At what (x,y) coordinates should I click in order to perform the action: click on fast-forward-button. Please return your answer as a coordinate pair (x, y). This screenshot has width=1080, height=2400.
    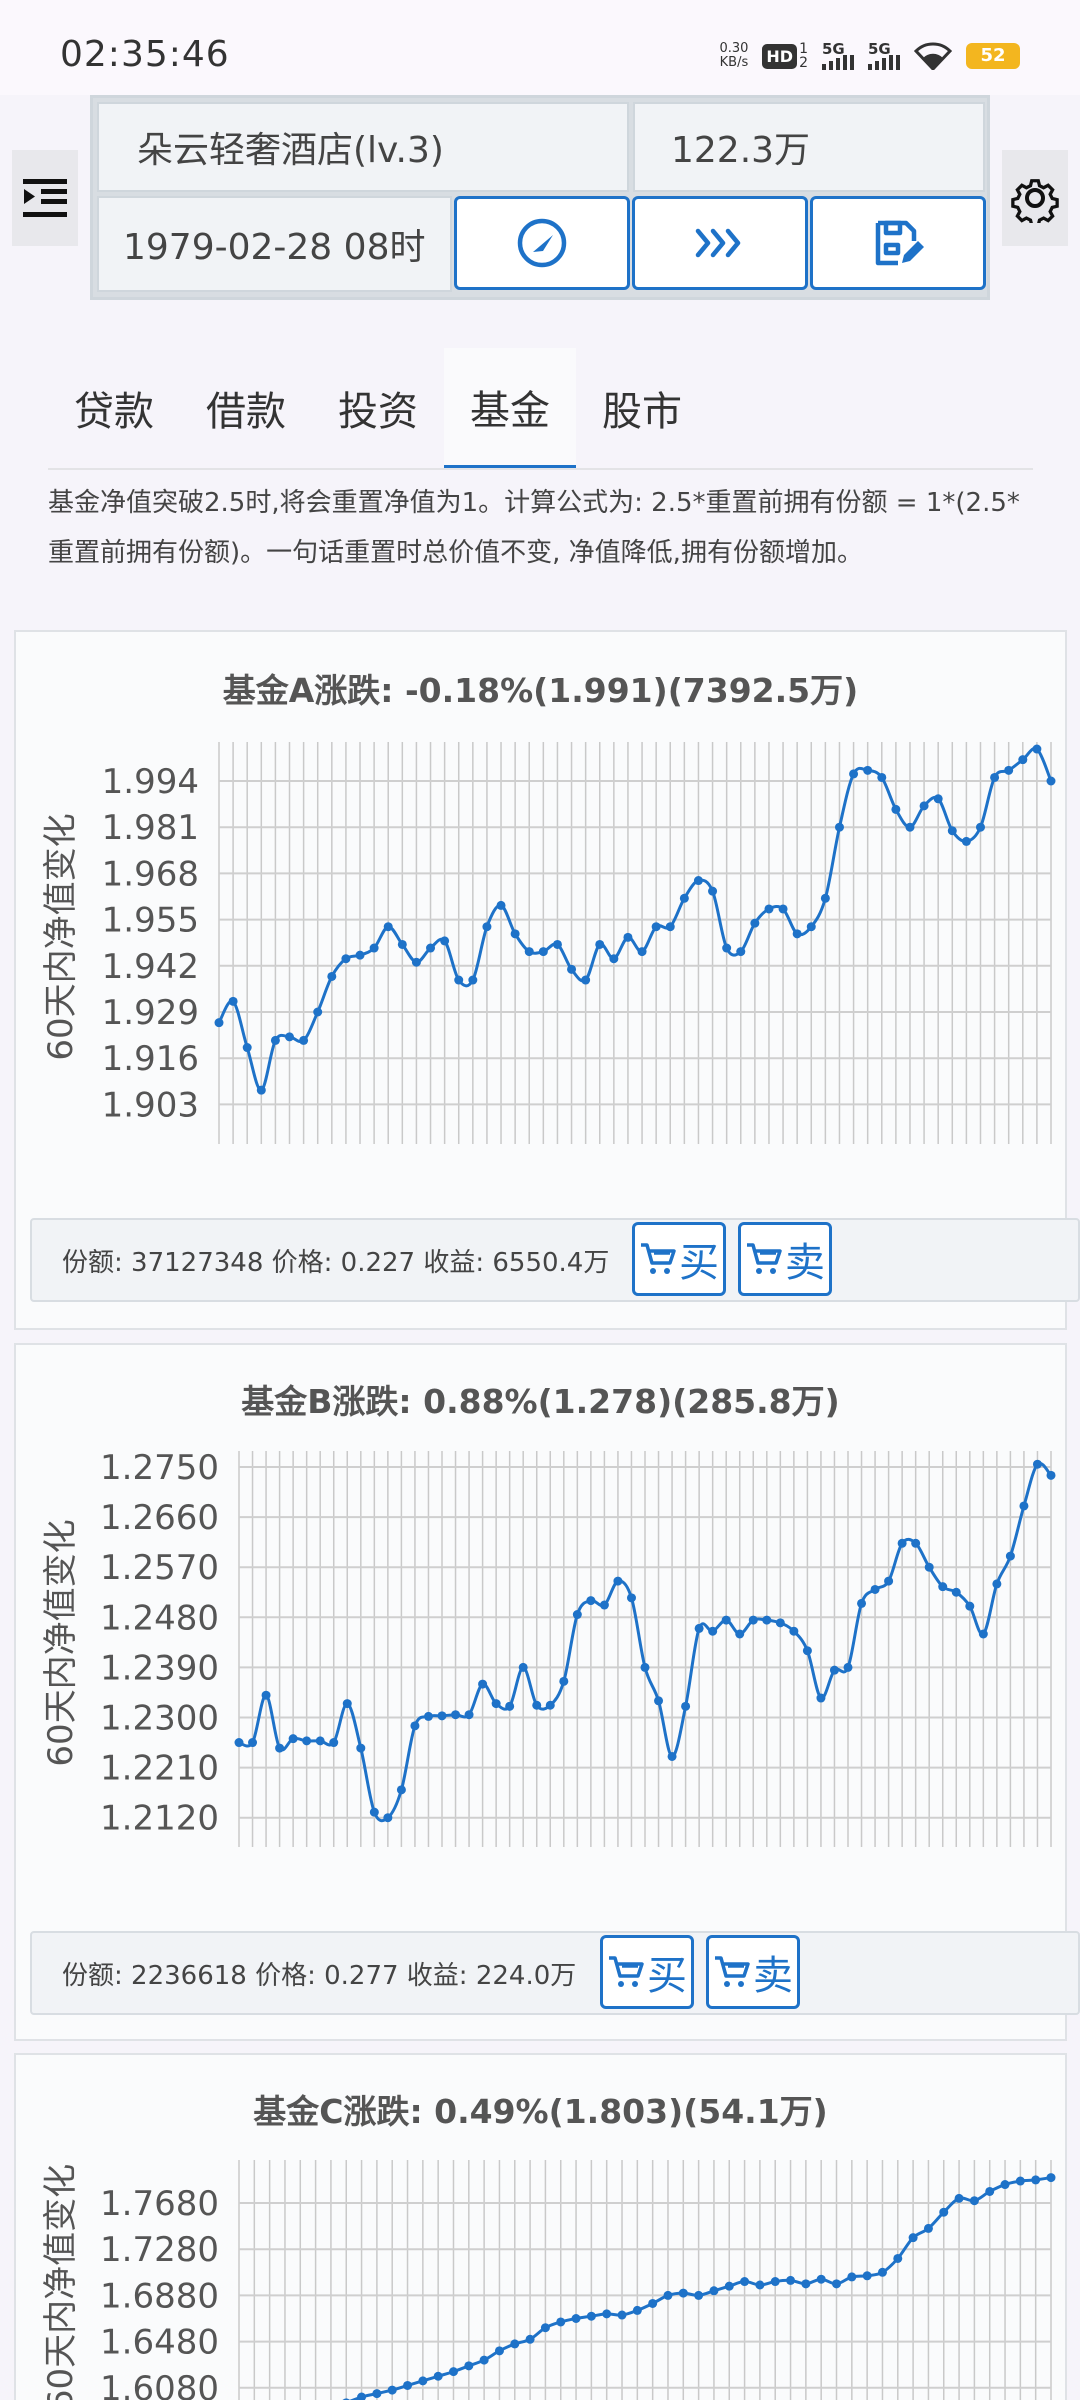
    Looking at the image, I should click on (720, 243).